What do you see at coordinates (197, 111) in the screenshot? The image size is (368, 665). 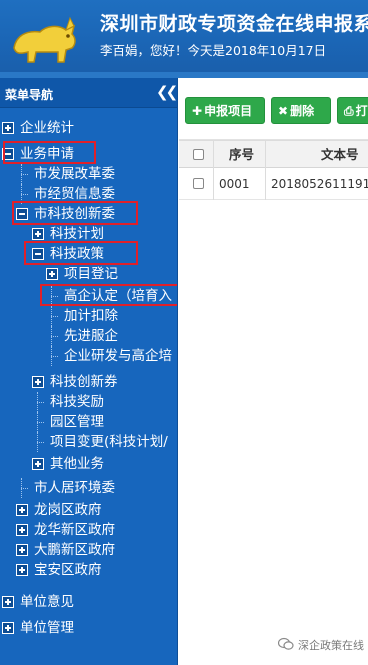 I see `plus-icon: ✚` at bounding box center [197, 111].